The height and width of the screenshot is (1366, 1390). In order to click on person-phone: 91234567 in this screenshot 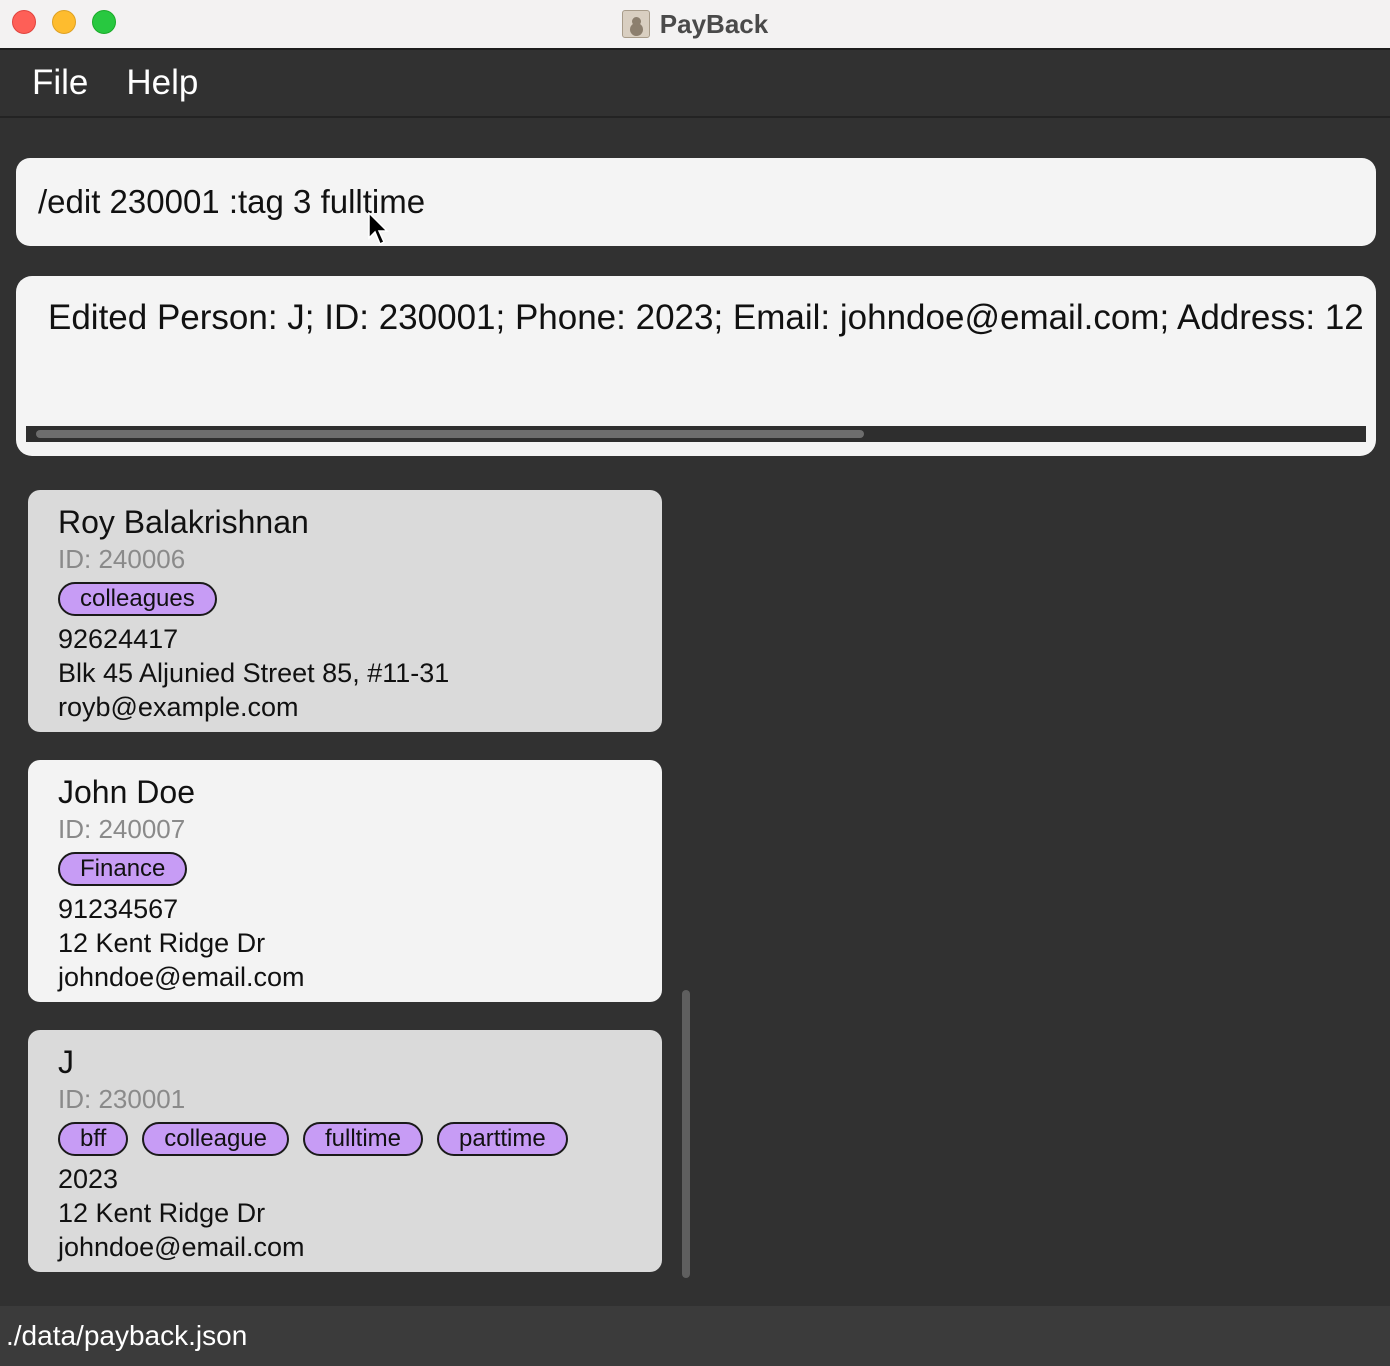, I will do `click(118, 909)`.